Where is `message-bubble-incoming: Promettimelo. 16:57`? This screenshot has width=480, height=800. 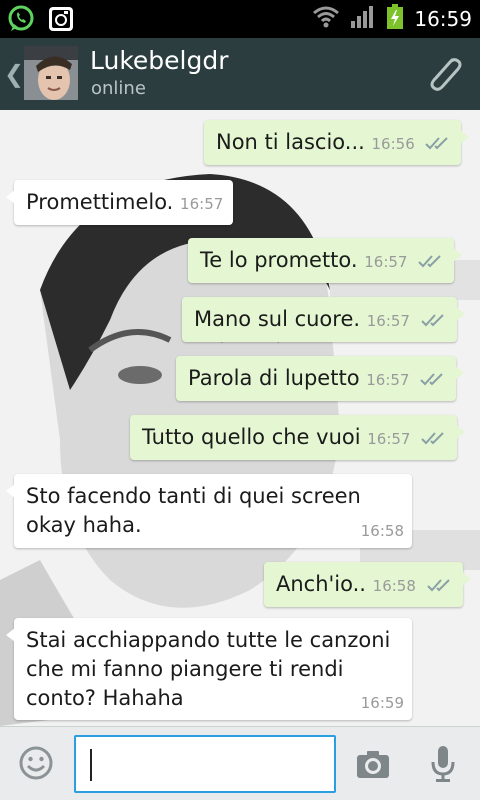
message-bubble-incoming: Promettimelo. 16:57 is located at coordinates (119, 202).